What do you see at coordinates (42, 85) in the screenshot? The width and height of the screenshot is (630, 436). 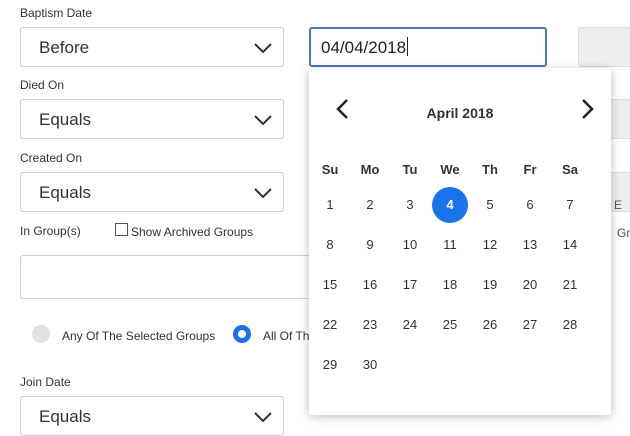 I see `died-on-label: Died On` at bounding box center [42, 85].